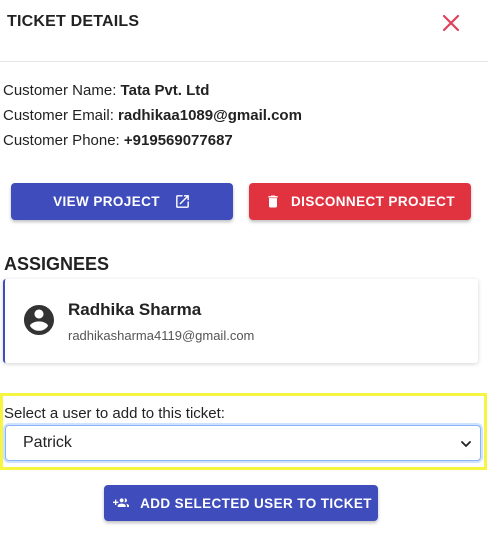 This screenshot has height=539, width=488. What do you see at coordinates (106, 201) in the screenshot?
I see `view-project-label: VIEW PROJECT` at bounding box center [106, 201].